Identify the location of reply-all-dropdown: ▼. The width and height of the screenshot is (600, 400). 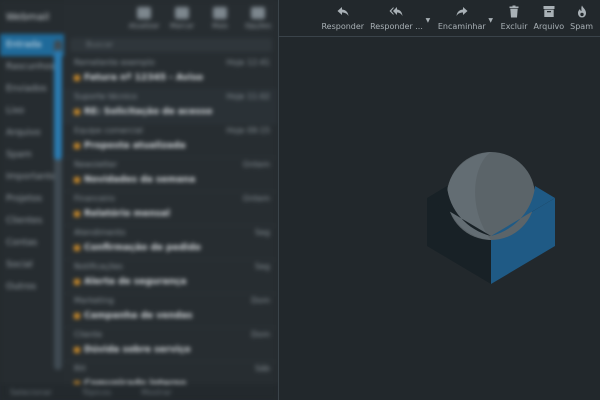
(428, 14).